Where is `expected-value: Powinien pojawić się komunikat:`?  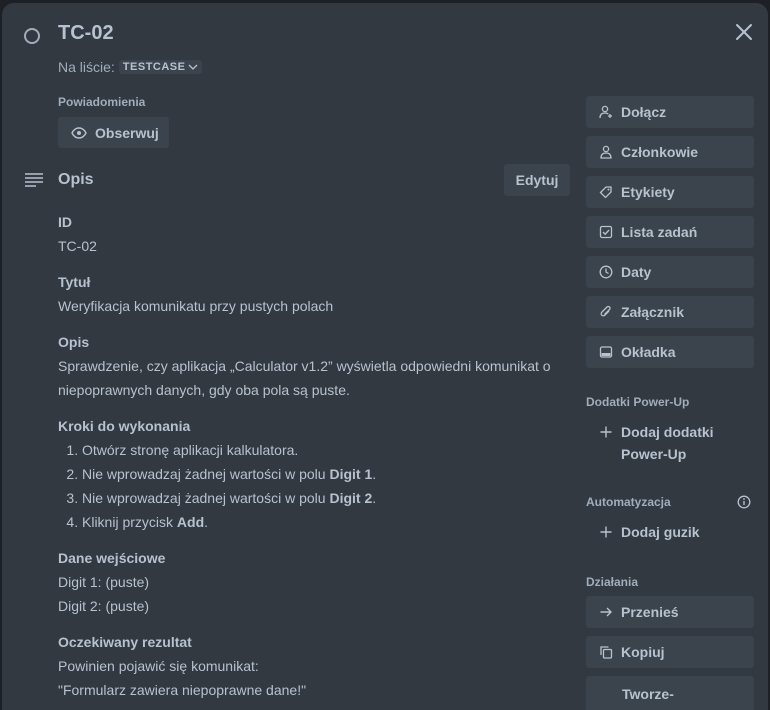
expected-value: Powinien pojawić się komunikat: is located at coordinates (158, 666).